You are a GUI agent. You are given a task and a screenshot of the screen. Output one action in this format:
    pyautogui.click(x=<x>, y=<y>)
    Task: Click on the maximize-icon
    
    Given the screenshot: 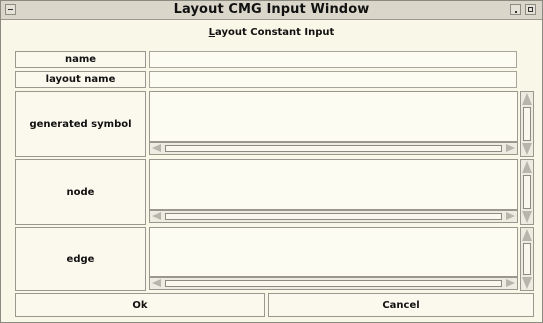 What is the action you would take?
    pyautogui.click(x=530, y=9)
    